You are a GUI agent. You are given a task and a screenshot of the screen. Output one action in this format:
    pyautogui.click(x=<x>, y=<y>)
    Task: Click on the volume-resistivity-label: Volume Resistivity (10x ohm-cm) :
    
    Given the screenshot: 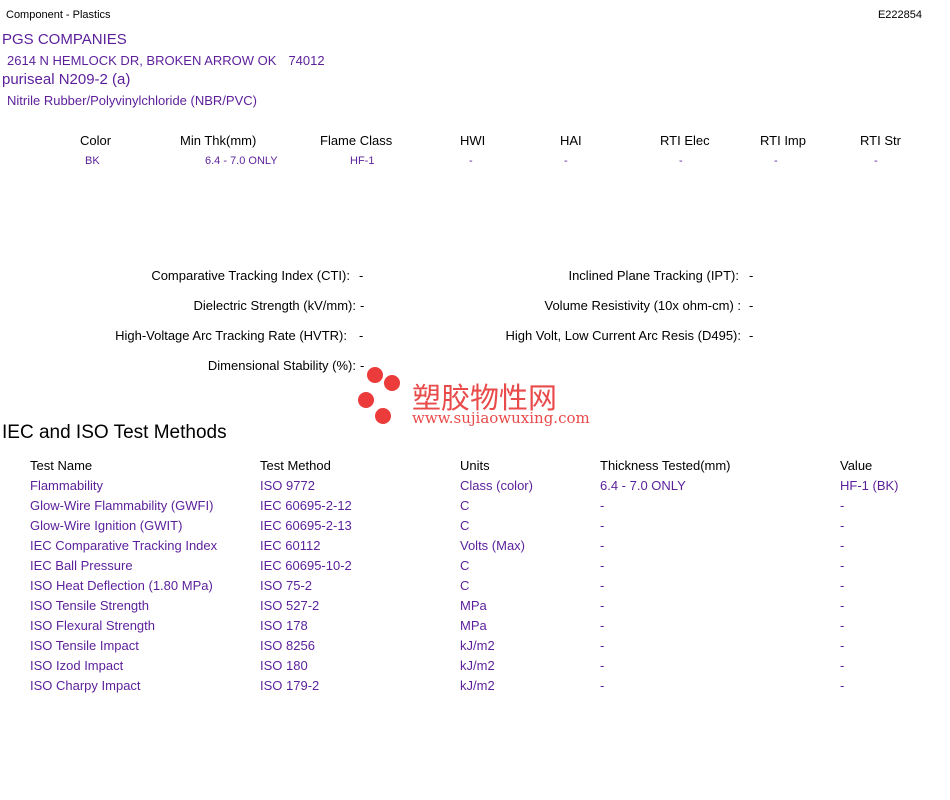 What is the action you would take?
    pyautogui.click(x=643, y=305)
    